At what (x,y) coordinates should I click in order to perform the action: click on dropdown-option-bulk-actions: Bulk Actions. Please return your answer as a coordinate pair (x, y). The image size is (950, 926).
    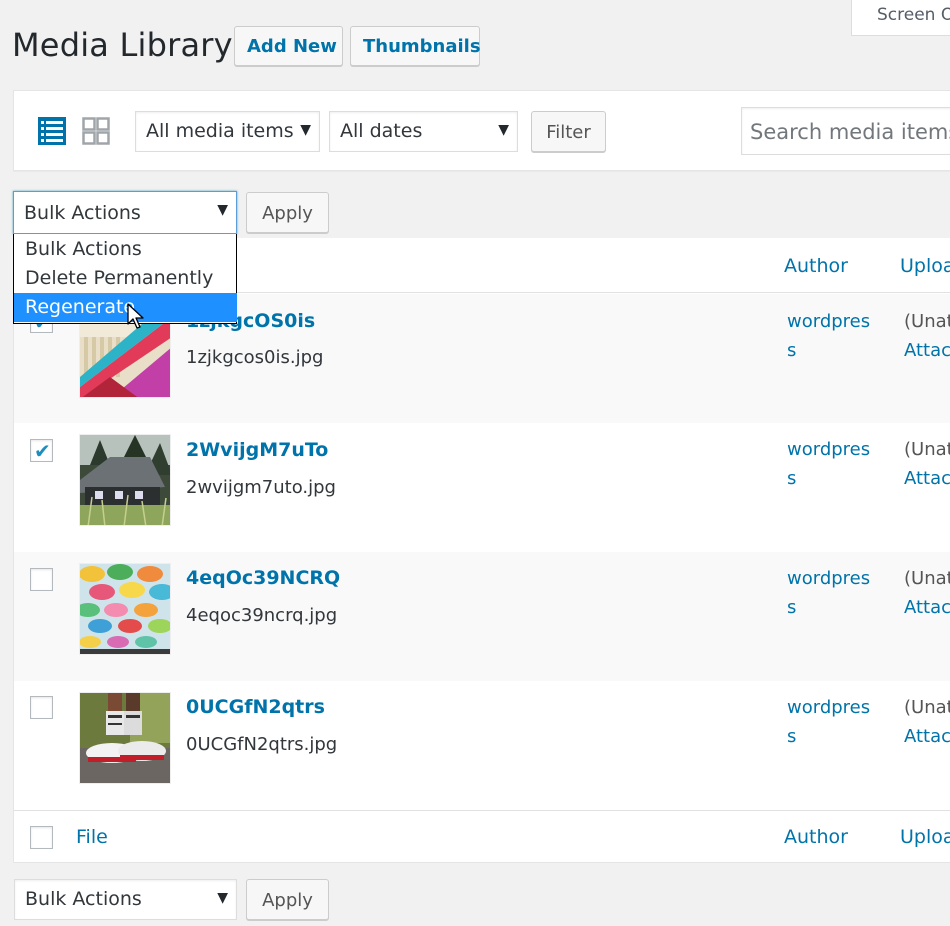
    Looking at the image, I should click on (125, 249).